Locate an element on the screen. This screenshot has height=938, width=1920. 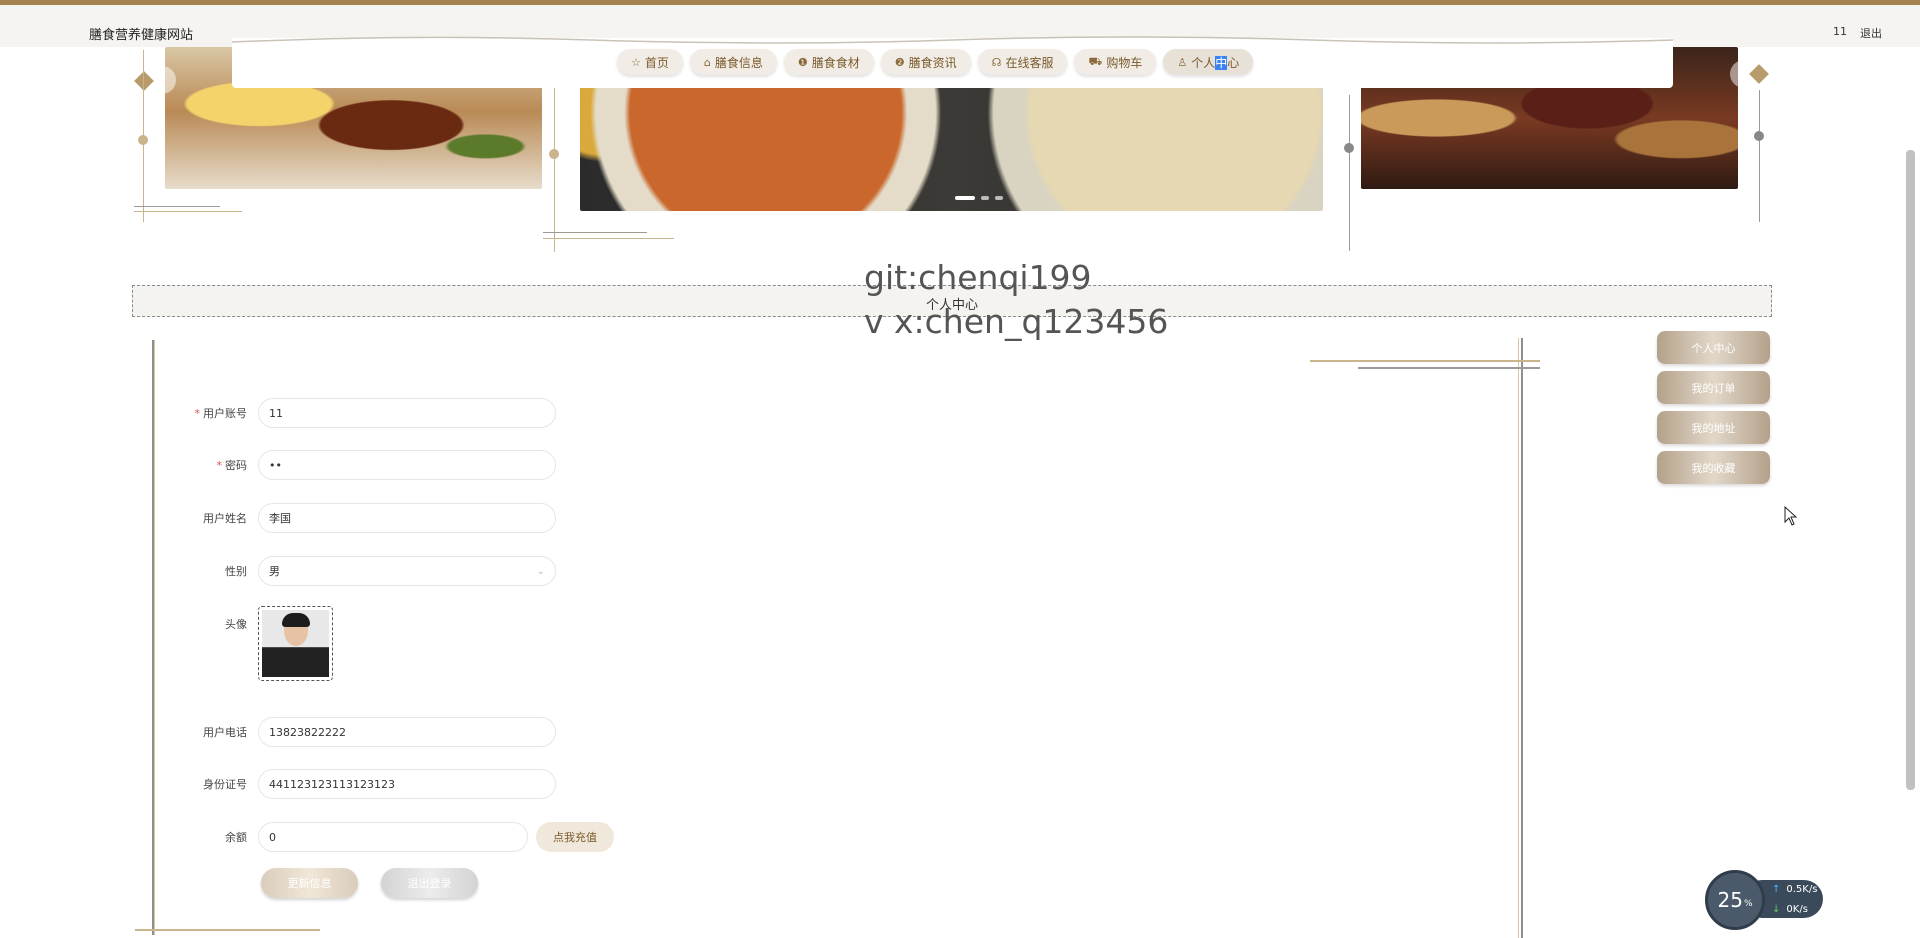
gender-select: 男 ⌄ is located at coordinates (407, 571).